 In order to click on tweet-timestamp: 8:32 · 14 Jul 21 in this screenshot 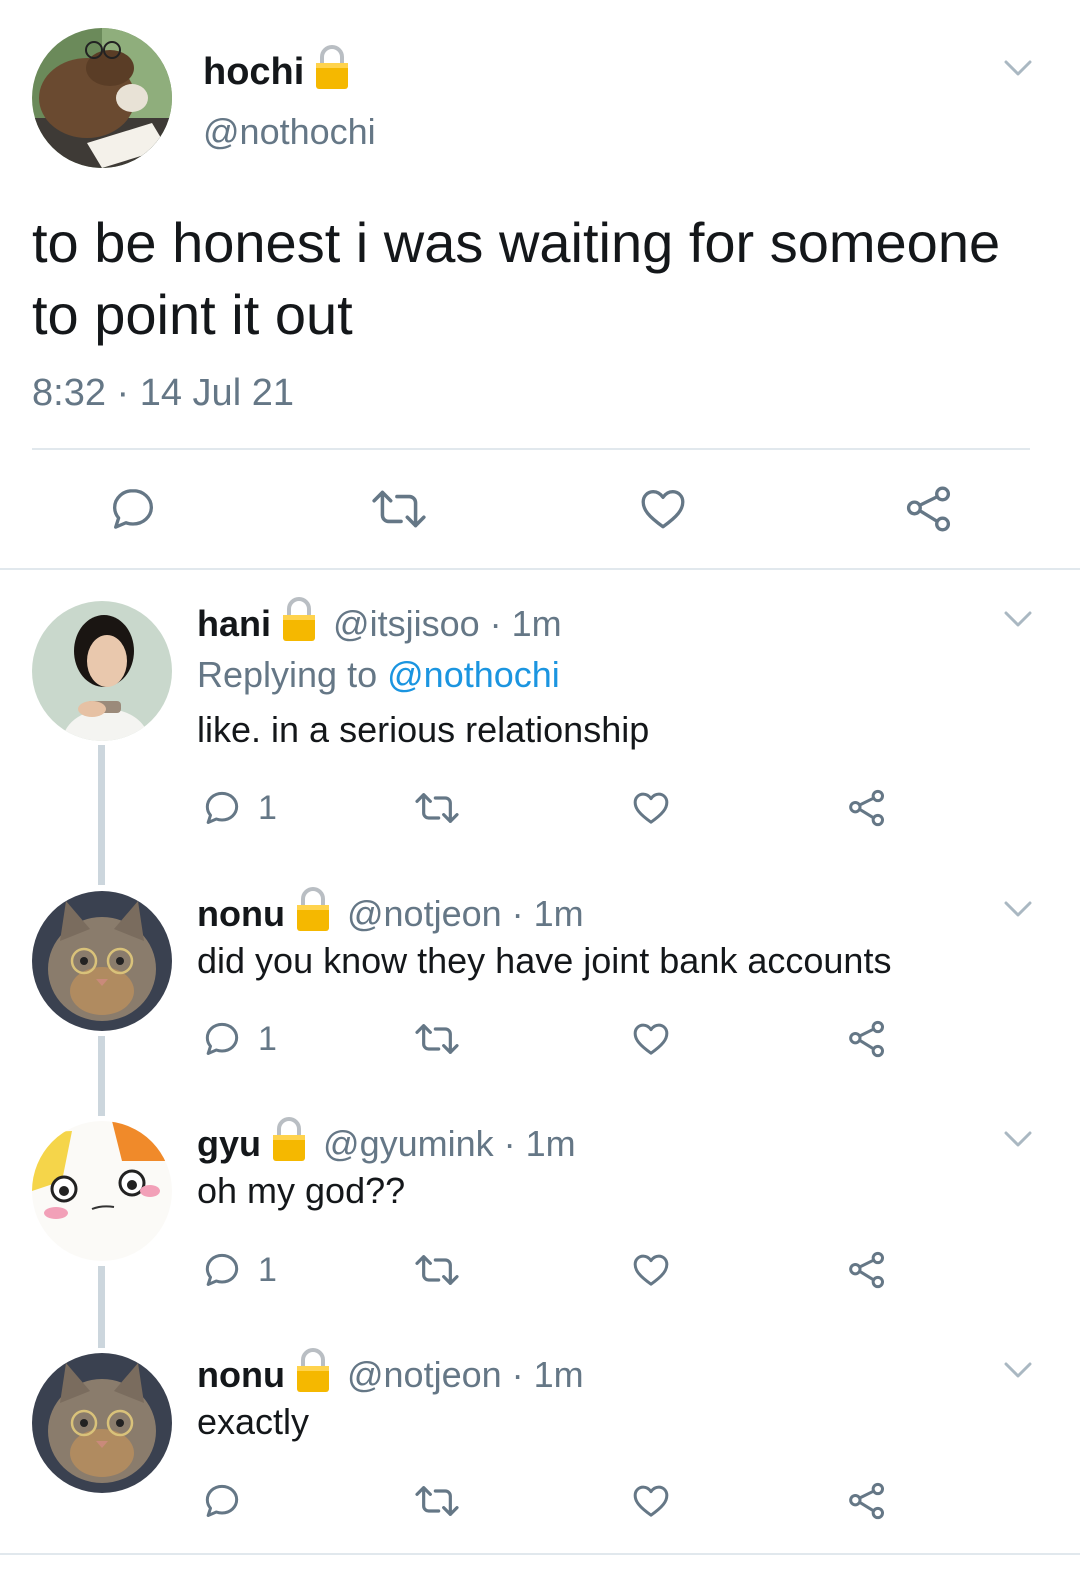, I will do `click(163, 393)`.